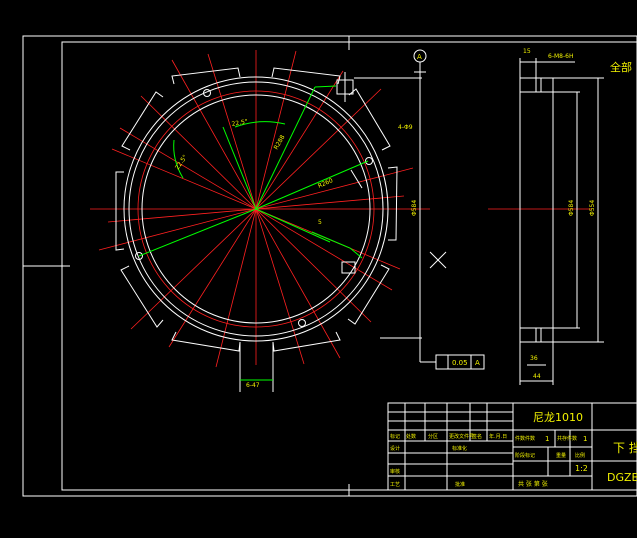 The height and width of the screenshot is (538, 637). I want to click on dim-15: 15, so click(527, 51).